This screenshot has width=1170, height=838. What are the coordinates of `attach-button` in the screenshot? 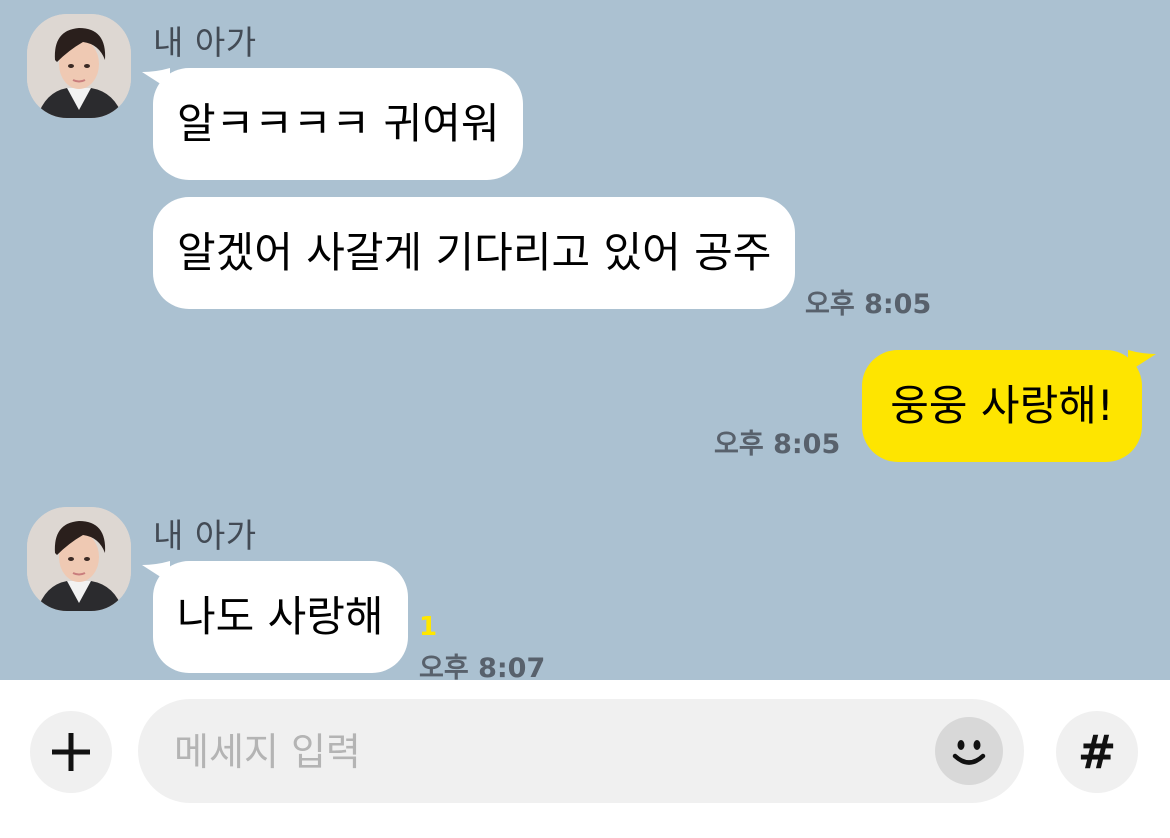 It's located at (71, 752).